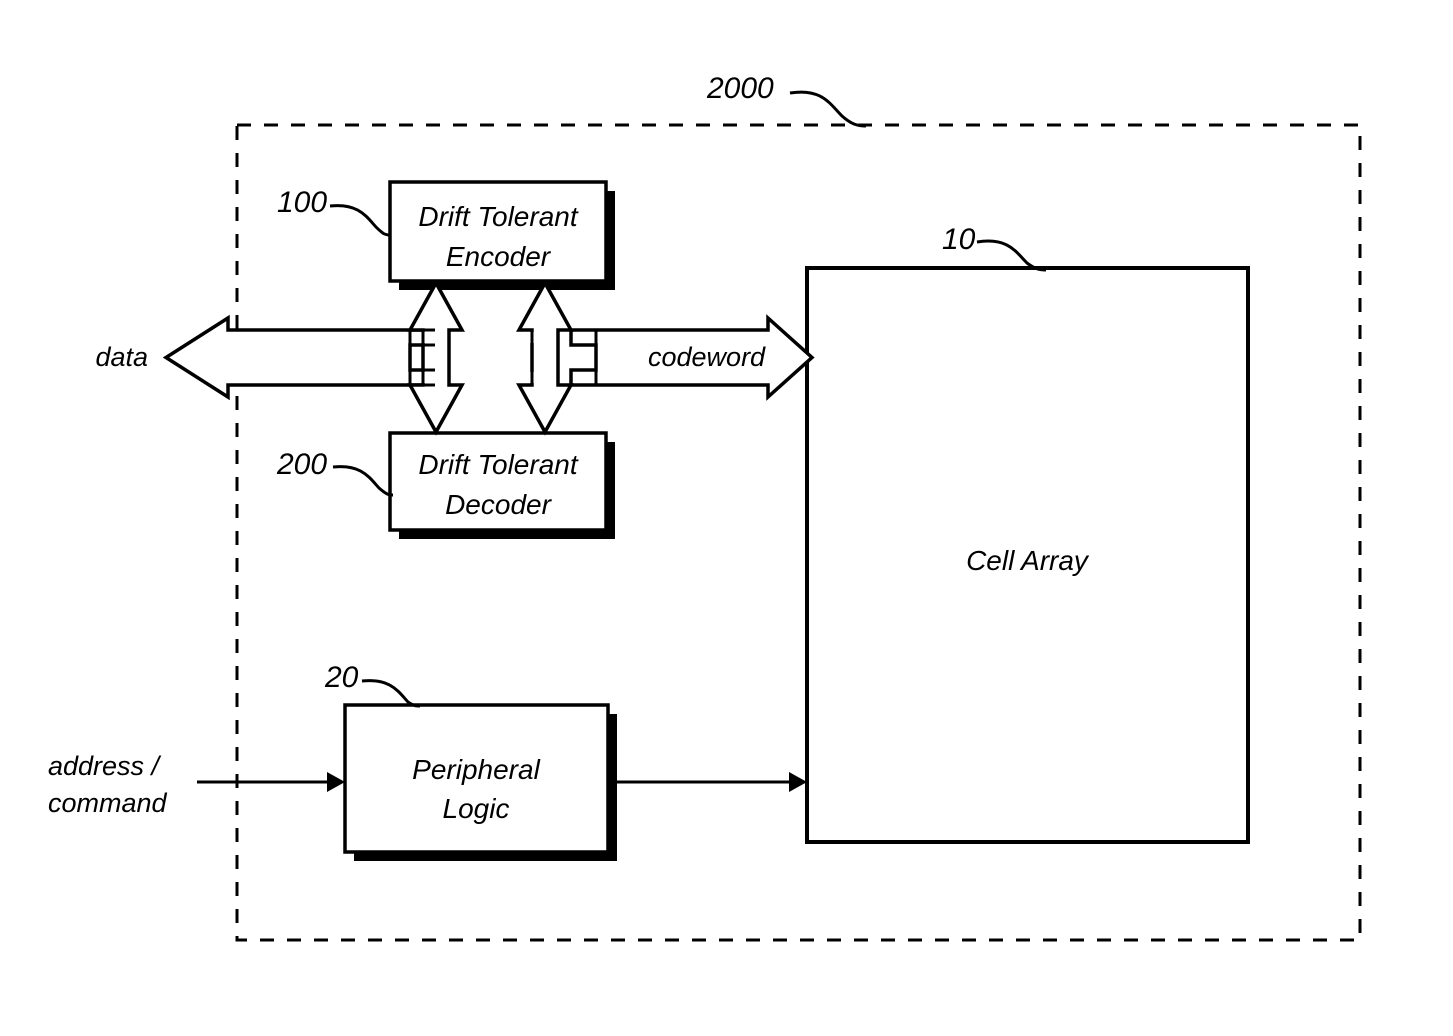 This screenshot has width=1453, height=1036. Describe the element at coordinates (299, 357) in the screenshot. I see `data-arrow` at that location.